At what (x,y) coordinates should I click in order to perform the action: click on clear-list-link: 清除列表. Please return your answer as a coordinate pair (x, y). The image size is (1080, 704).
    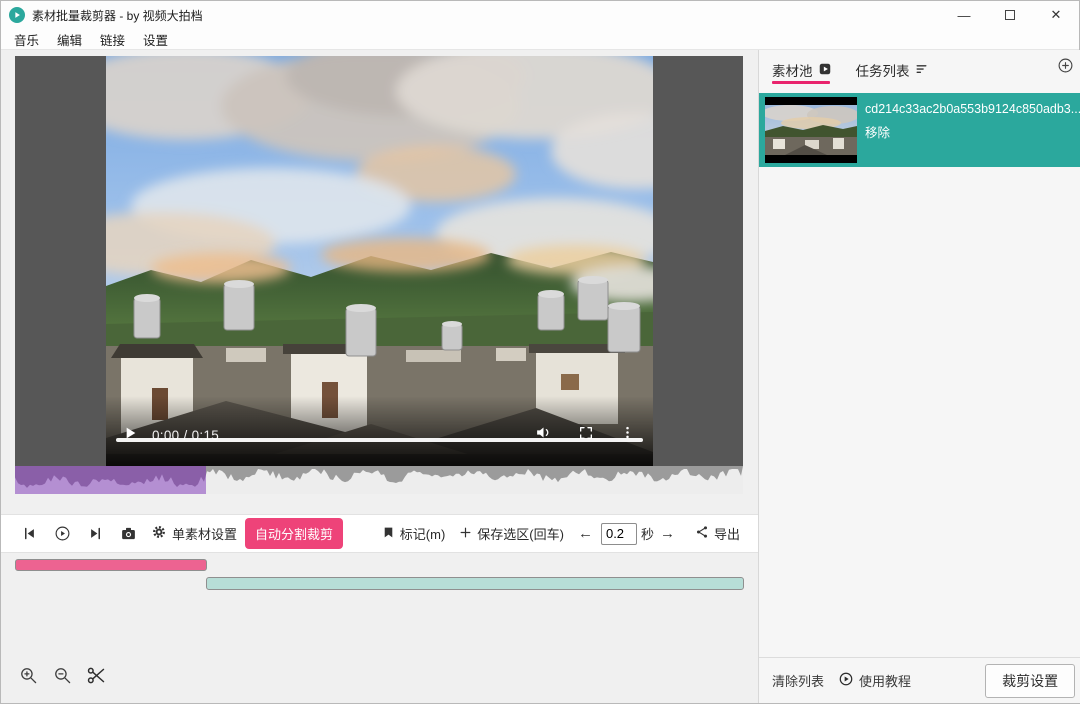
    Looking at the image, I should click on (798, 680).